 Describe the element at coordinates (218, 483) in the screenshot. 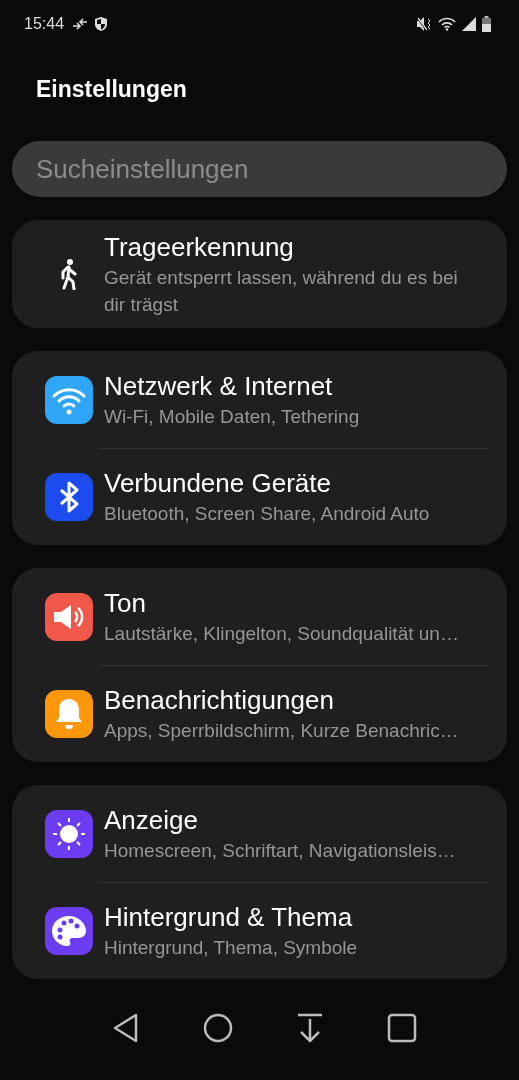

I see `item-title: Verbundene Geräte` at that location.